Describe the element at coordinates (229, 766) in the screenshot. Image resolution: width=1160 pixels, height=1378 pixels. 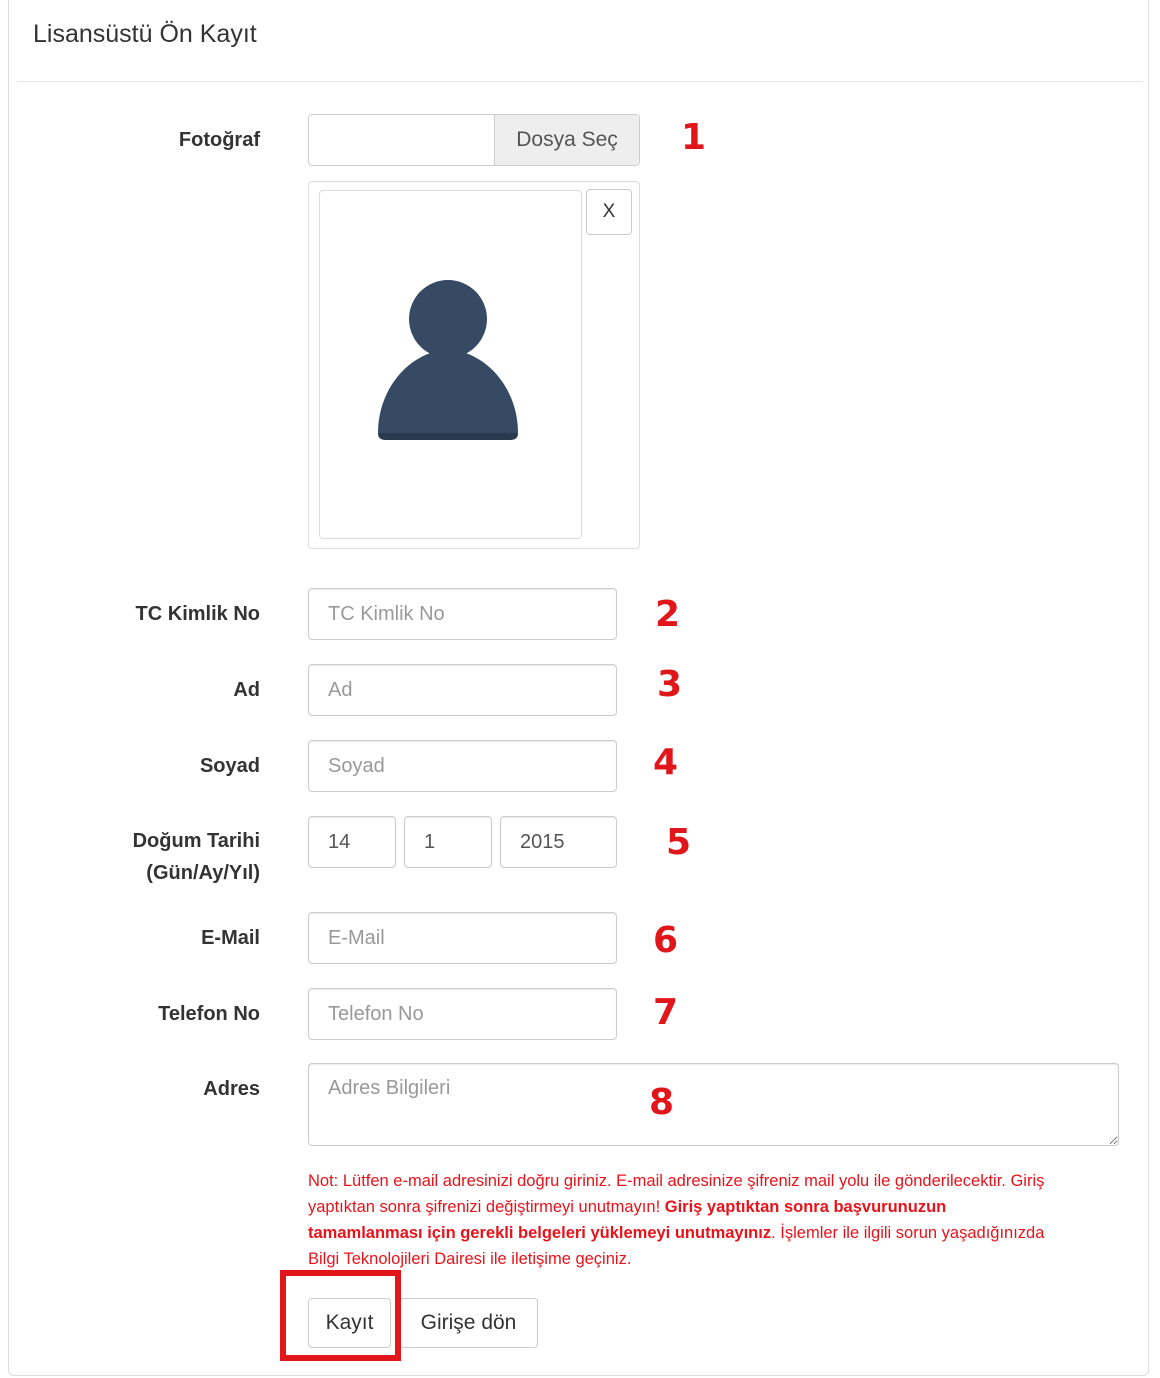
I see `soyad-label: Soyad` at that location.